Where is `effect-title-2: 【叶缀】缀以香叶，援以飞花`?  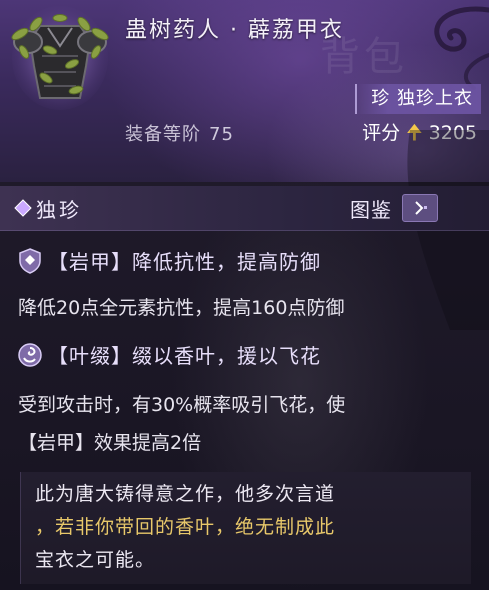
effect-title-2: 【叶缀】缀以香叶，援以飞花 is located at coordinates (169, 354).